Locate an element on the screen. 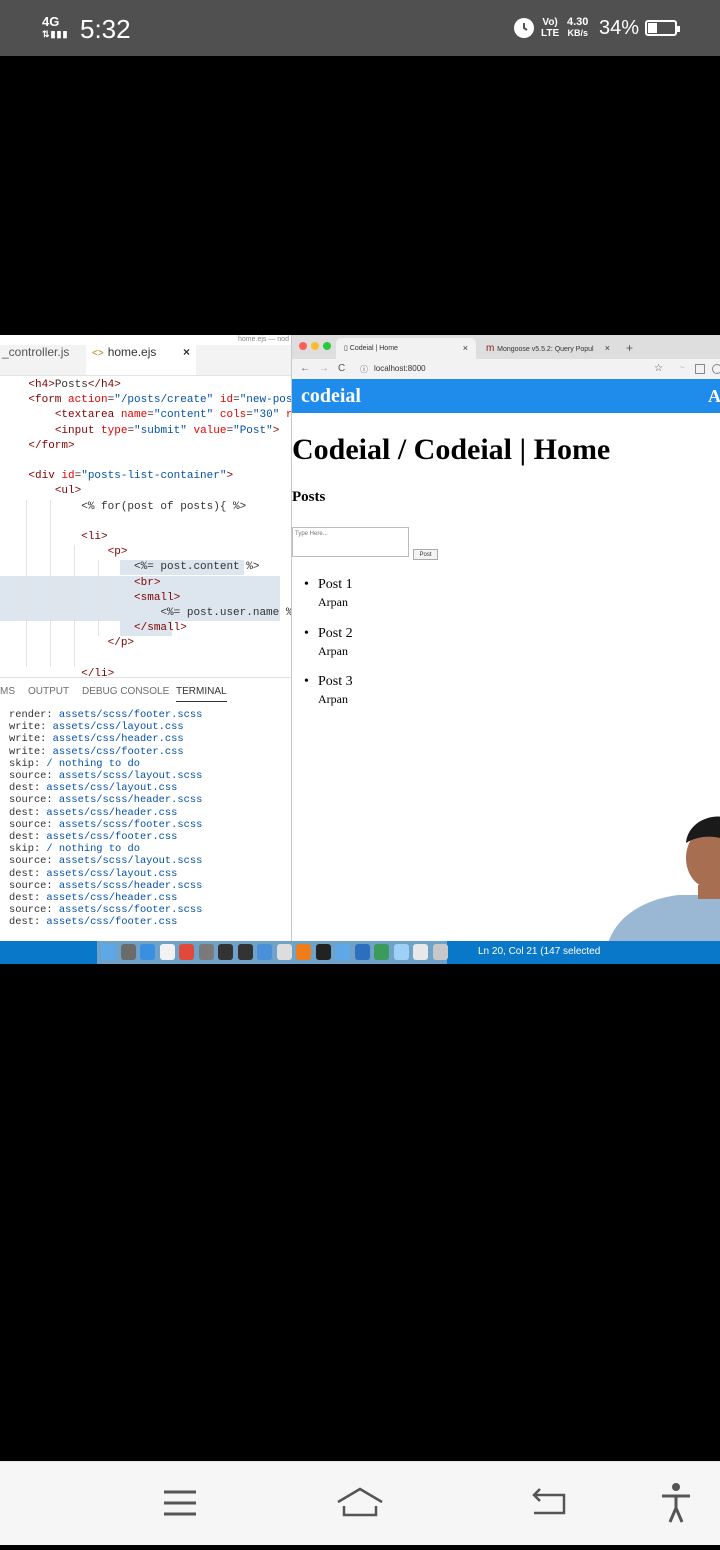  network-speed: 4.30 KB/s is located at coordinates (577, 28).